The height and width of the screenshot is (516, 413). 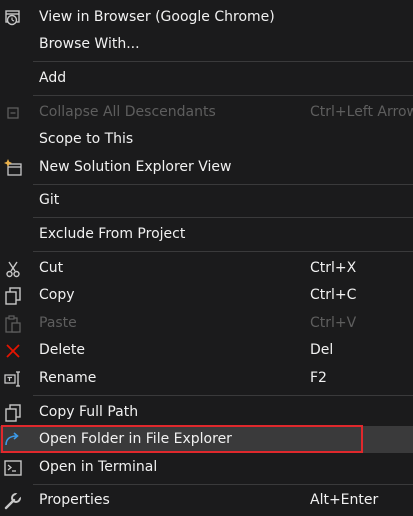 I want to click on menu-item-label: View in Browser (Google Chrome), so click(x=157, y=17).